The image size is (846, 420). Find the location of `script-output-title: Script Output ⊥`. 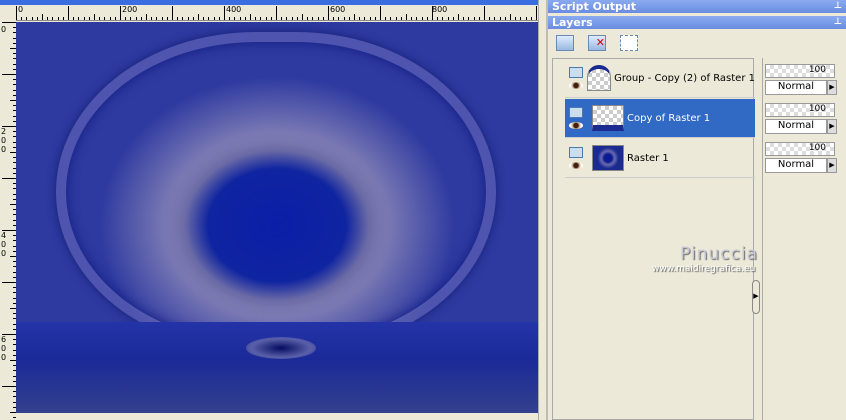

script-output-title: Script Output ⊥ is located at coordinates (697, 6).